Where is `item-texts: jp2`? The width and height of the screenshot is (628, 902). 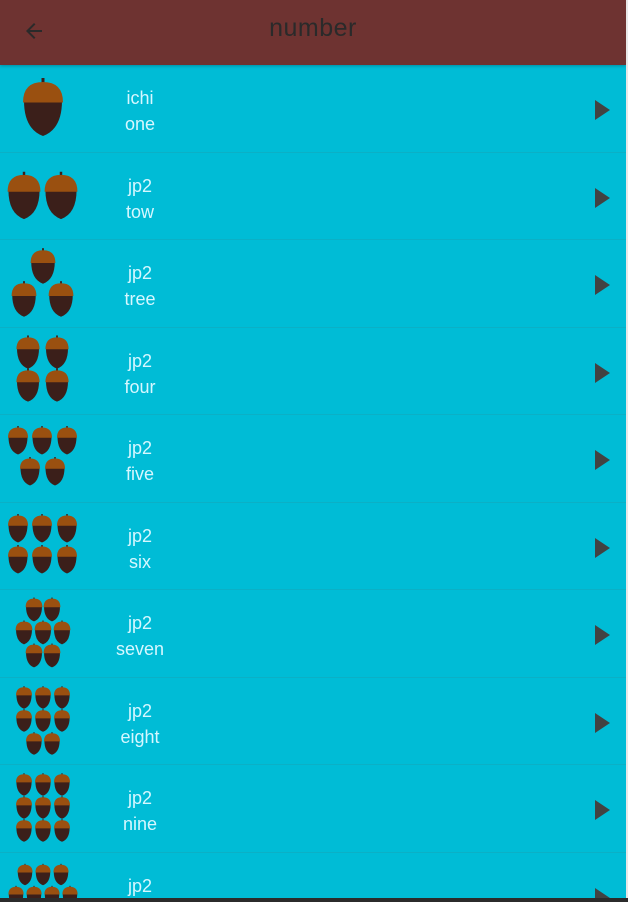 item-texts: jp2 is located at coordinates (140, 886).